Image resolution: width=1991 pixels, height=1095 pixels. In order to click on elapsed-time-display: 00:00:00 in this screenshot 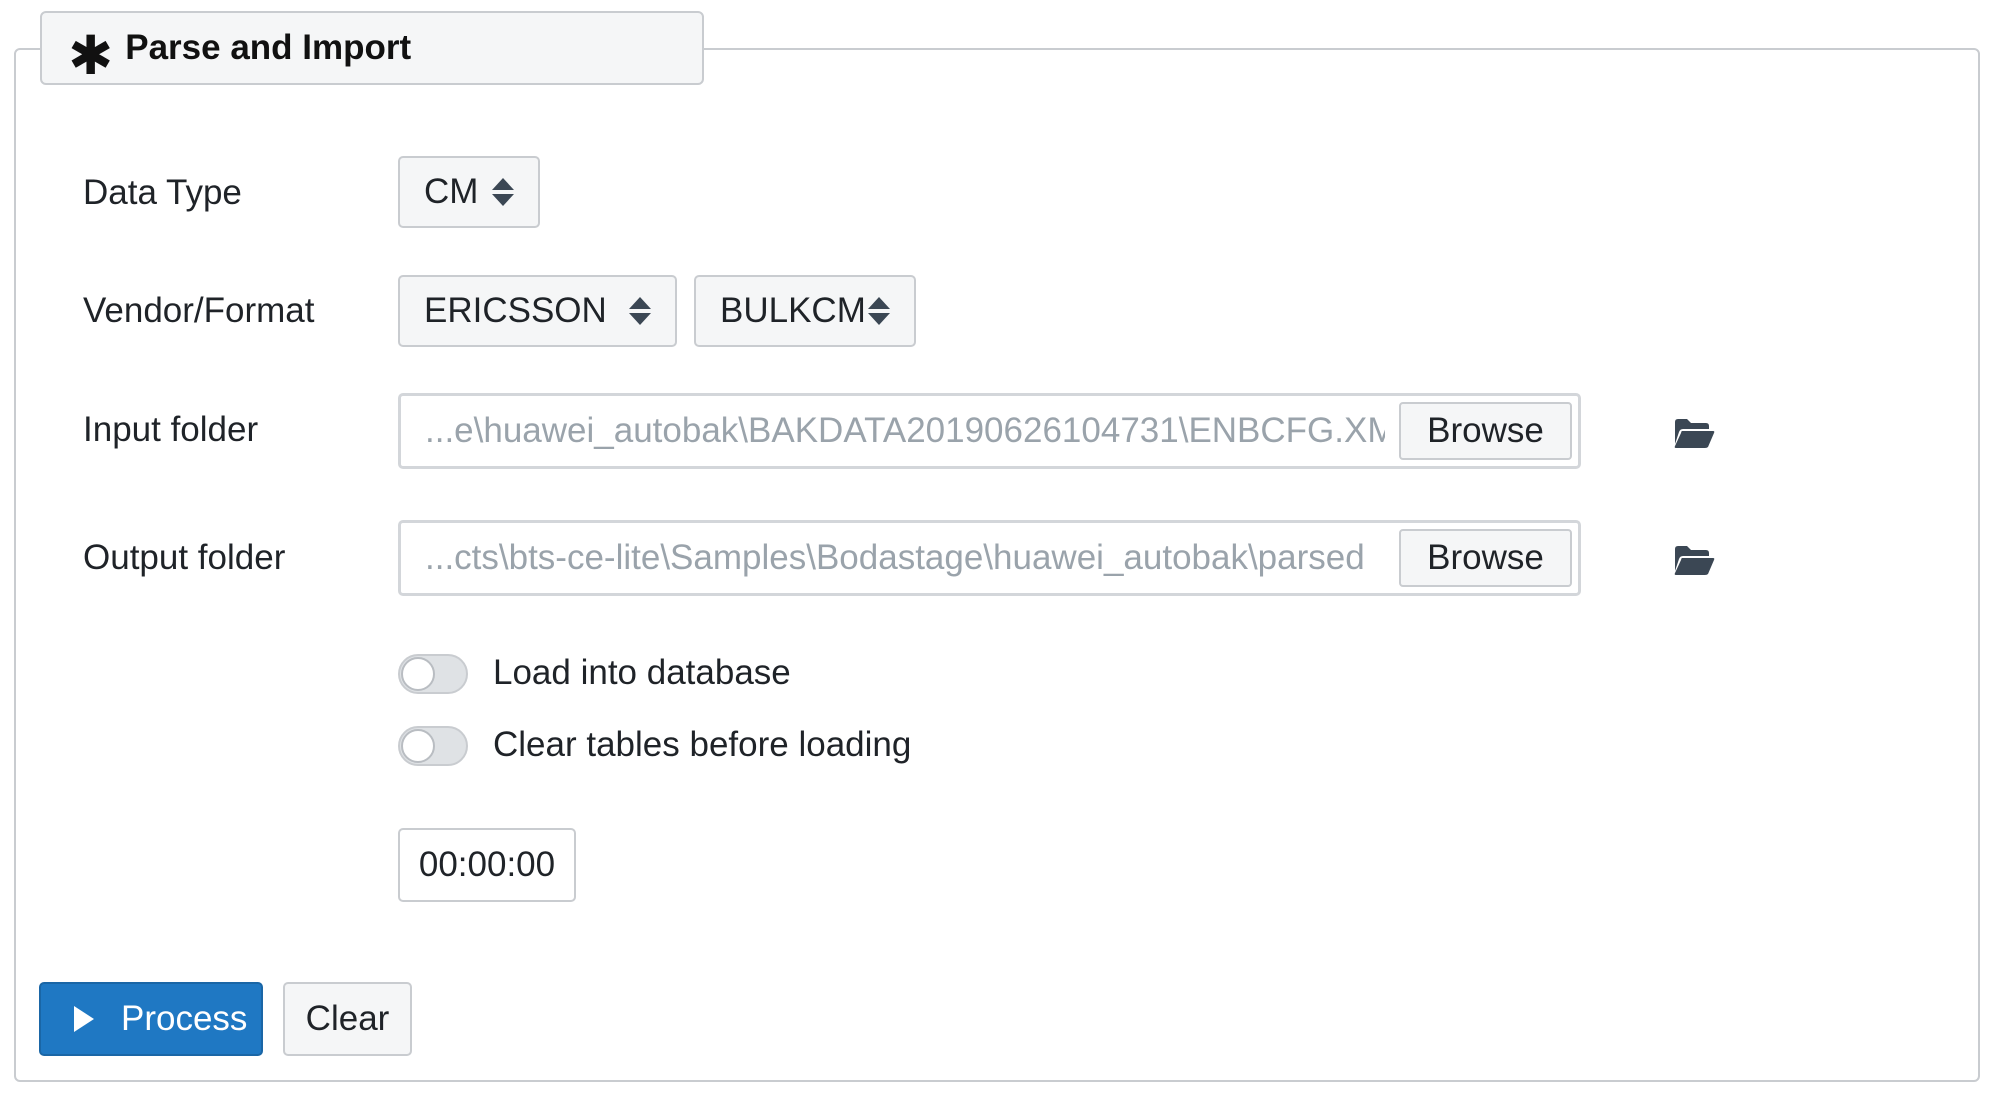, I will do `click(487, 865)`.